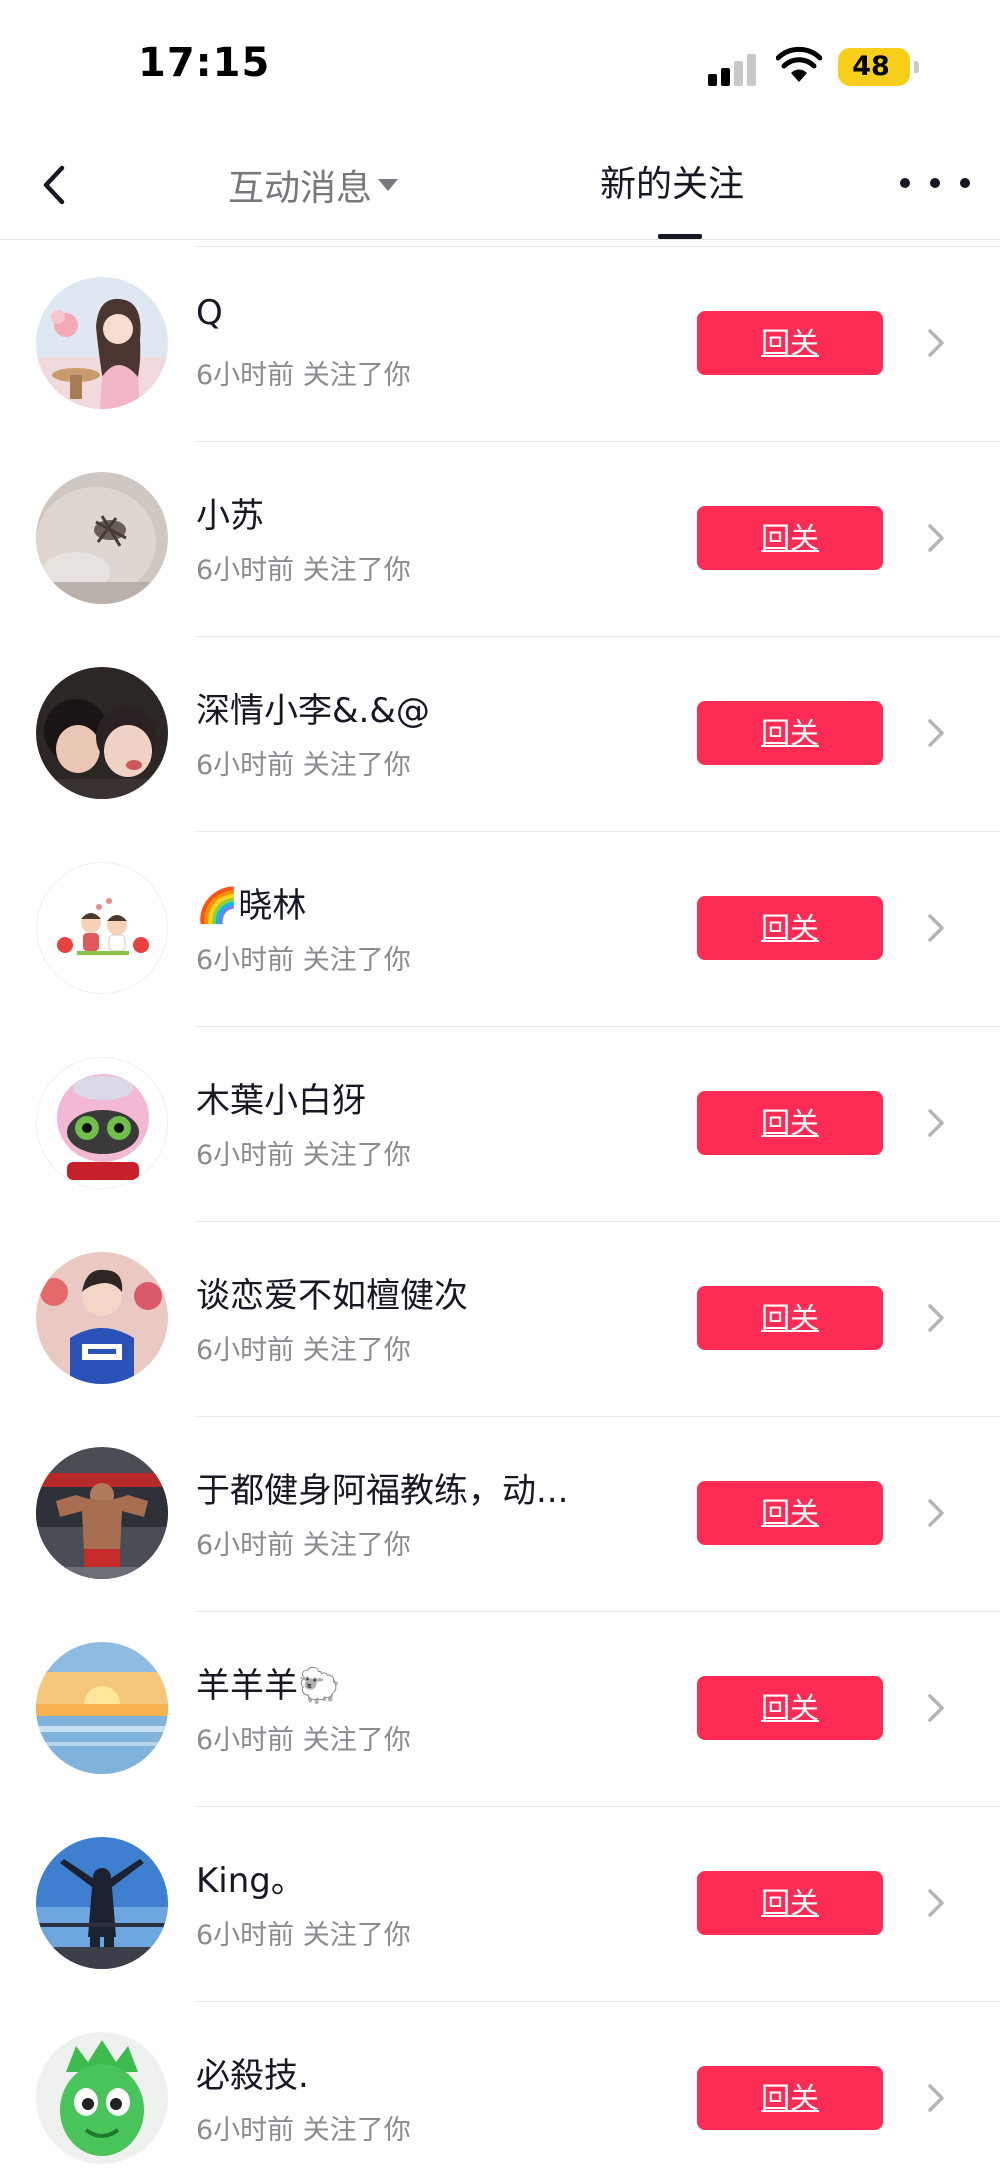  I want to click on status-time: 17:15, so click(204, 63).